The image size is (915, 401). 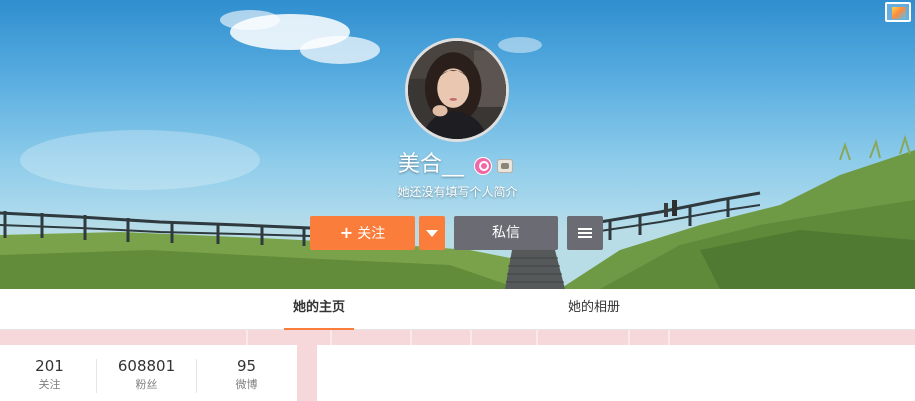 I want to click on image-icon, so click(x=898, y=12).